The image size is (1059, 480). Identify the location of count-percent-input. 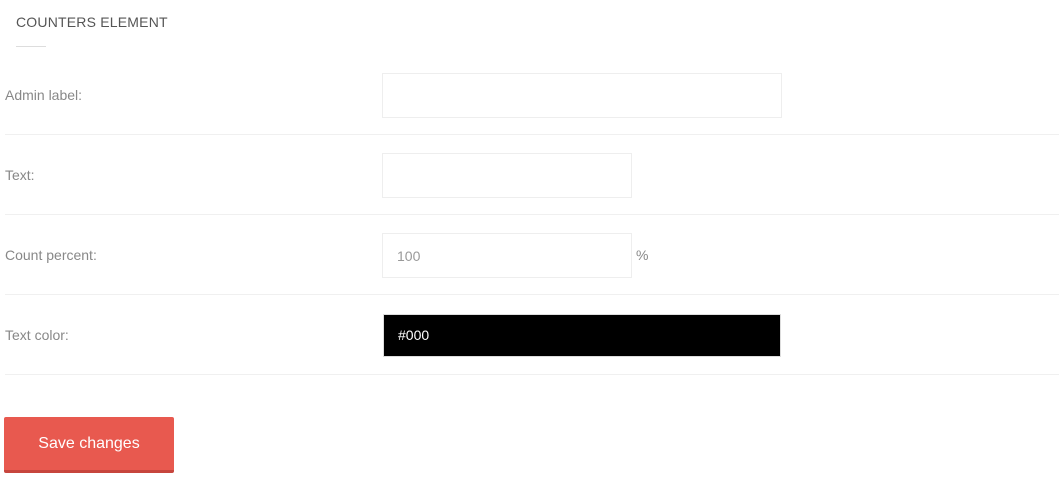
(507, 255).